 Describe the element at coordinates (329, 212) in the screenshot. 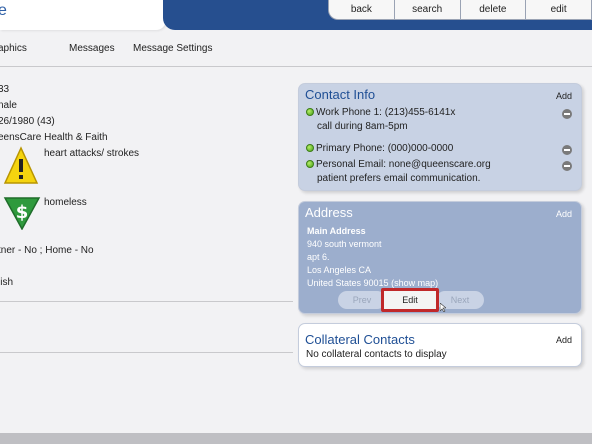

I see `address-title: Address` at that location.